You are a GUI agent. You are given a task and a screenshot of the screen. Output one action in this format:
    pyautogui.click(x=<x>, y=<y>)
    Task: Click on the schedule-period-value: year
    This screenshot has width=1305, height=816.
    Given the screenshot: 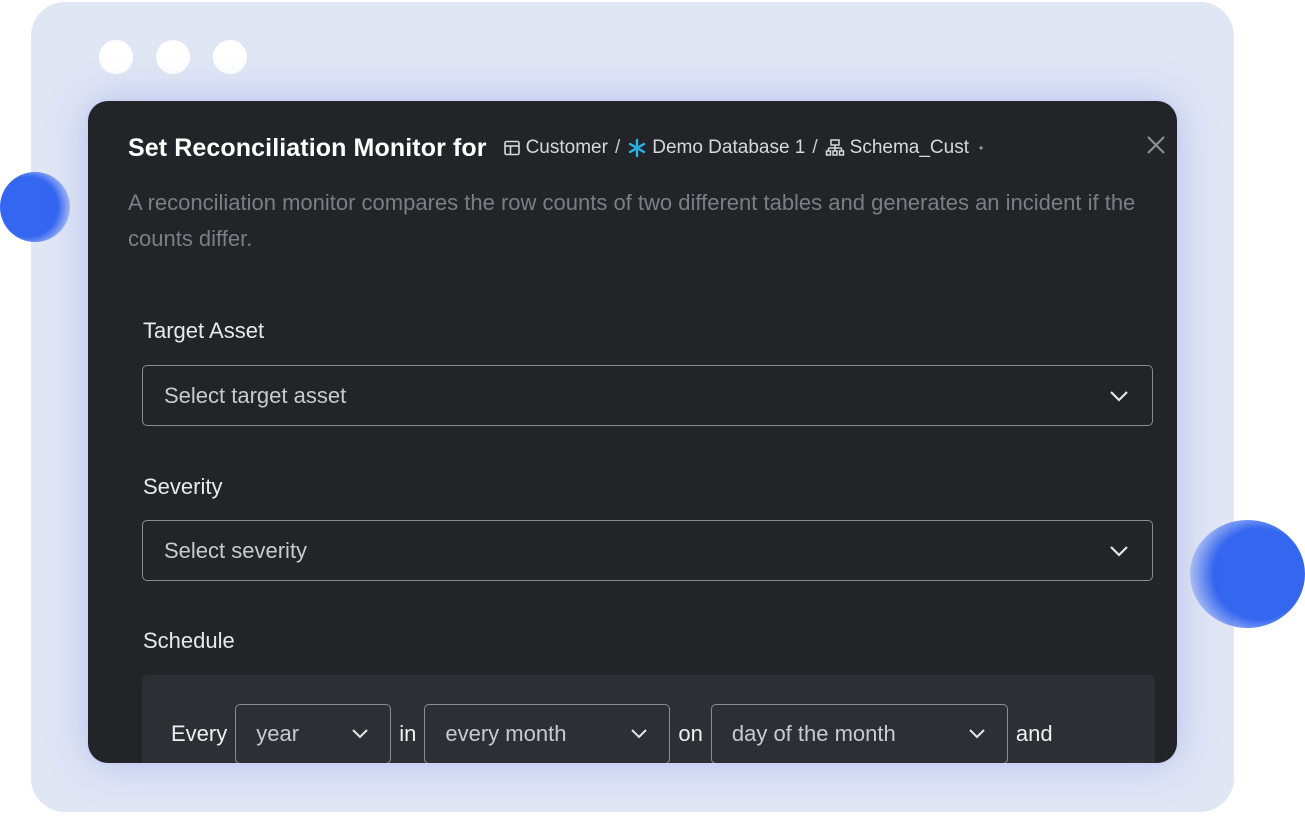 What is the action you would take?
    pyautogui.click(x=278, y=733)
    